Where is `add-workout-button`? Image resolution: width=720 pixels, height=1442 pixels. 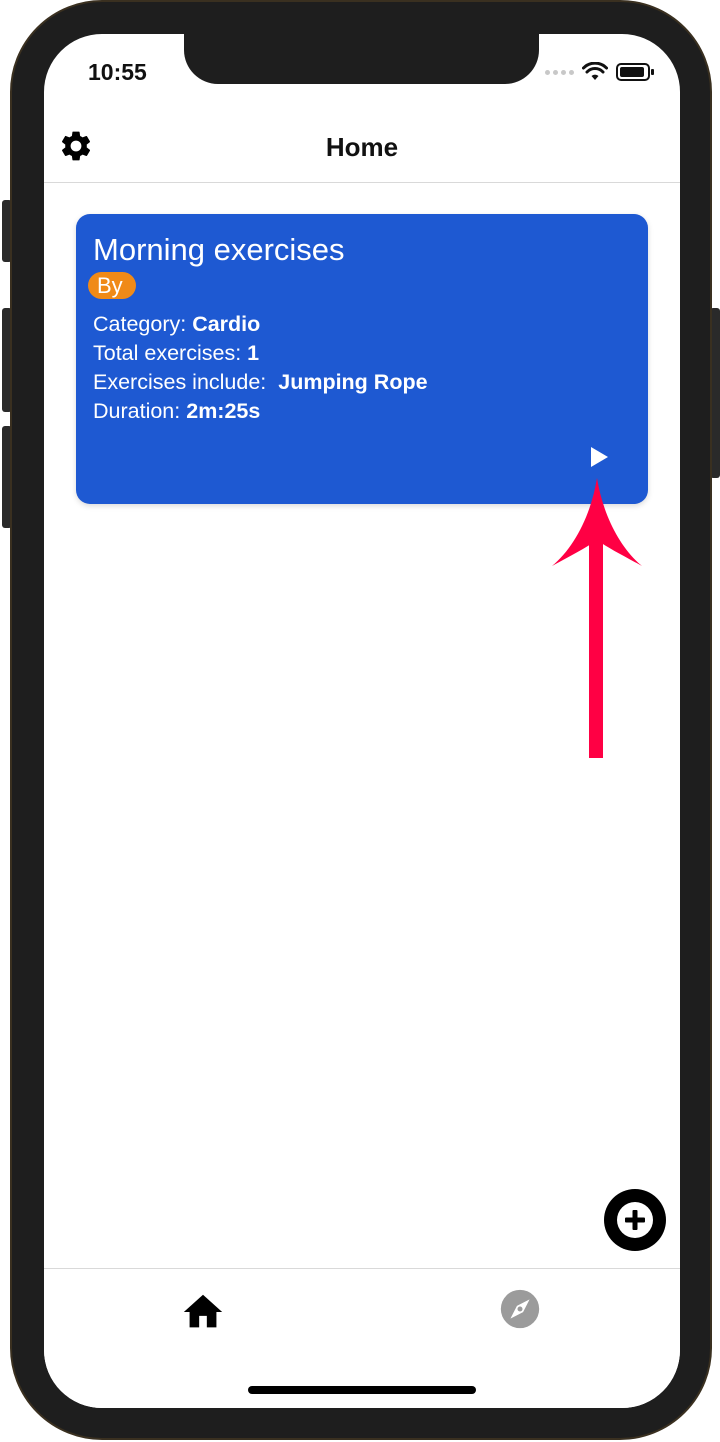
add-workout-button is located at coordinates (635, 1220).